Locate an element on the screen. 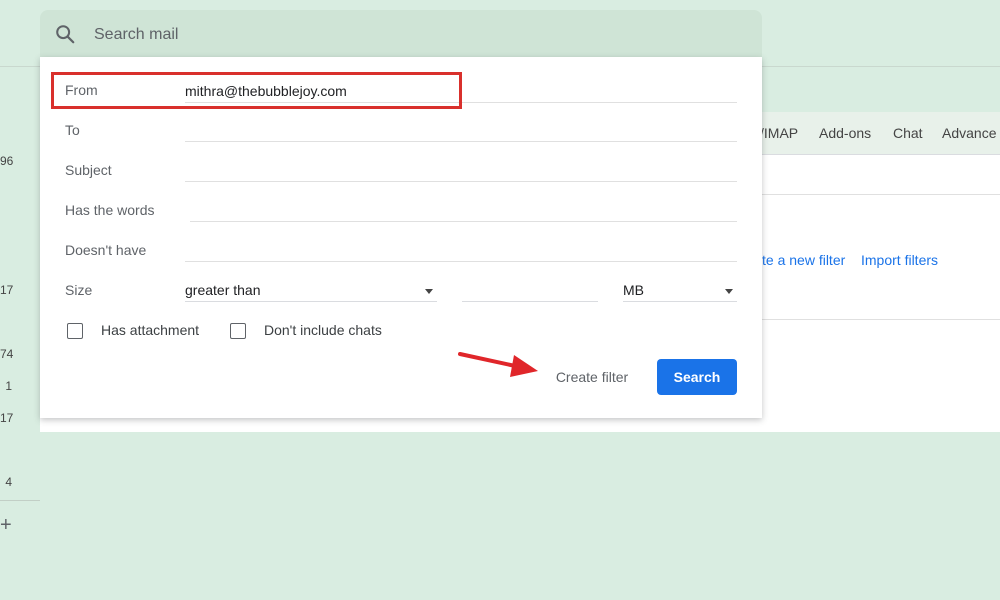 The width and height of the screenshot is (1000, 600). highlight-box is located at coordinates (256, 90).